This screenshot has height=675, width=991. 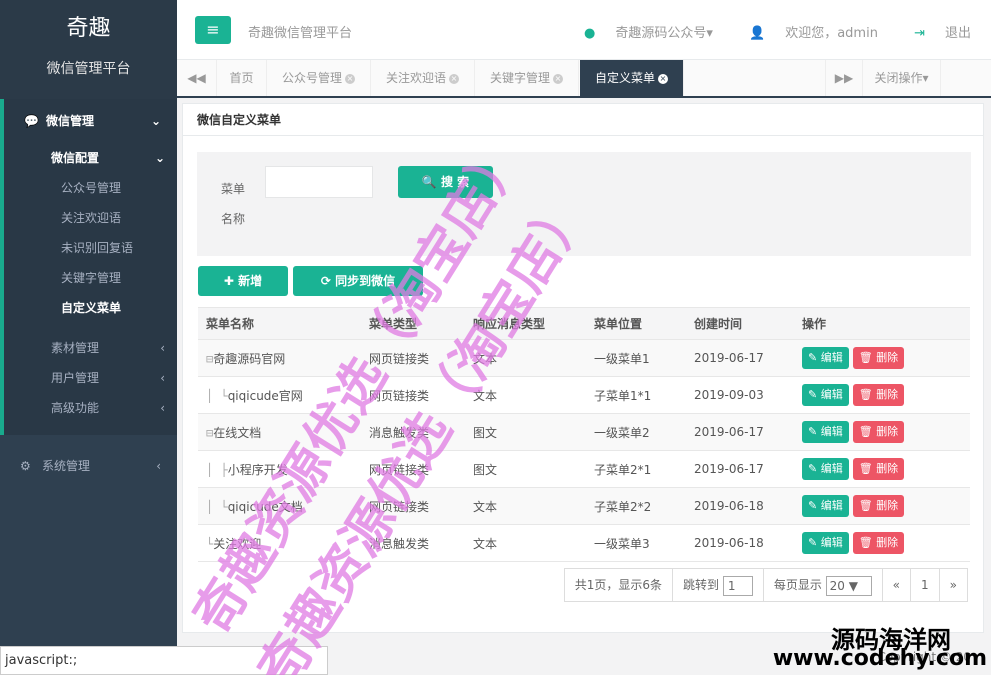 I want to click on cell-position: 一级菜单1, so click(x=636, y=358).